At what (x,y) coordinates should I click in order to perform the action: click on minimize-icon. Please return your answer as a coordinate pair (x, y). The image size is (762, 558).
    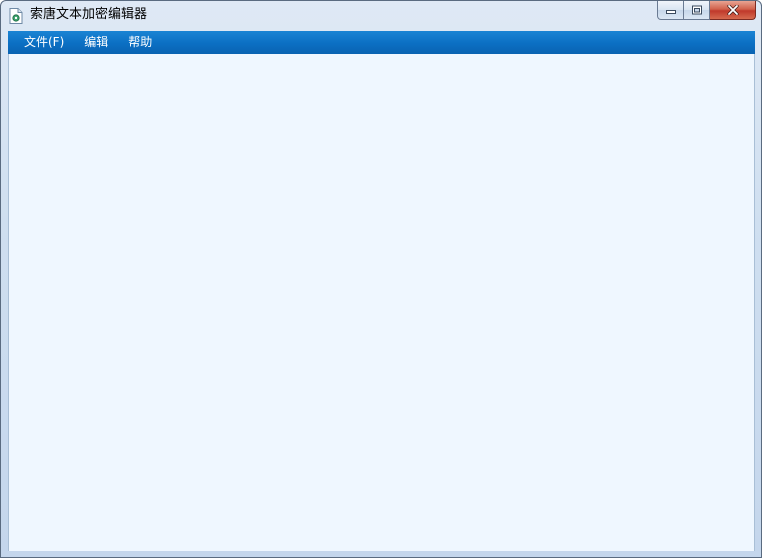
    Looking at the image, I should click on (670, 12).